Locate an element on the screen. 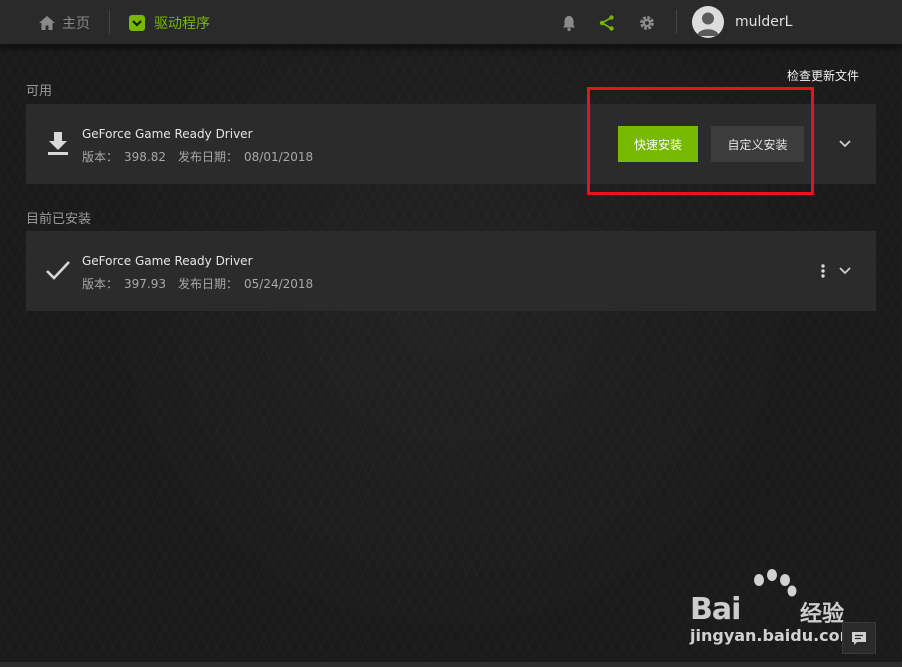 The image size is (902, 667). available-section-label: 可用 is located at coordinates (39, 91).